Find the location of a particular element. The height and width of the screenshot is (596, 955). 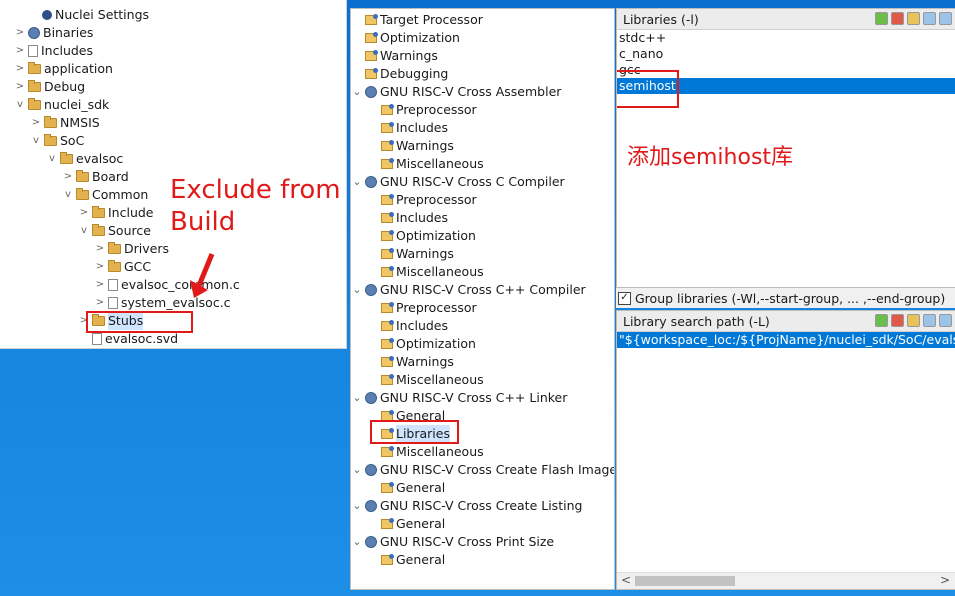

horizontal-scrollbar: < > is located at coordinates (786, 580).